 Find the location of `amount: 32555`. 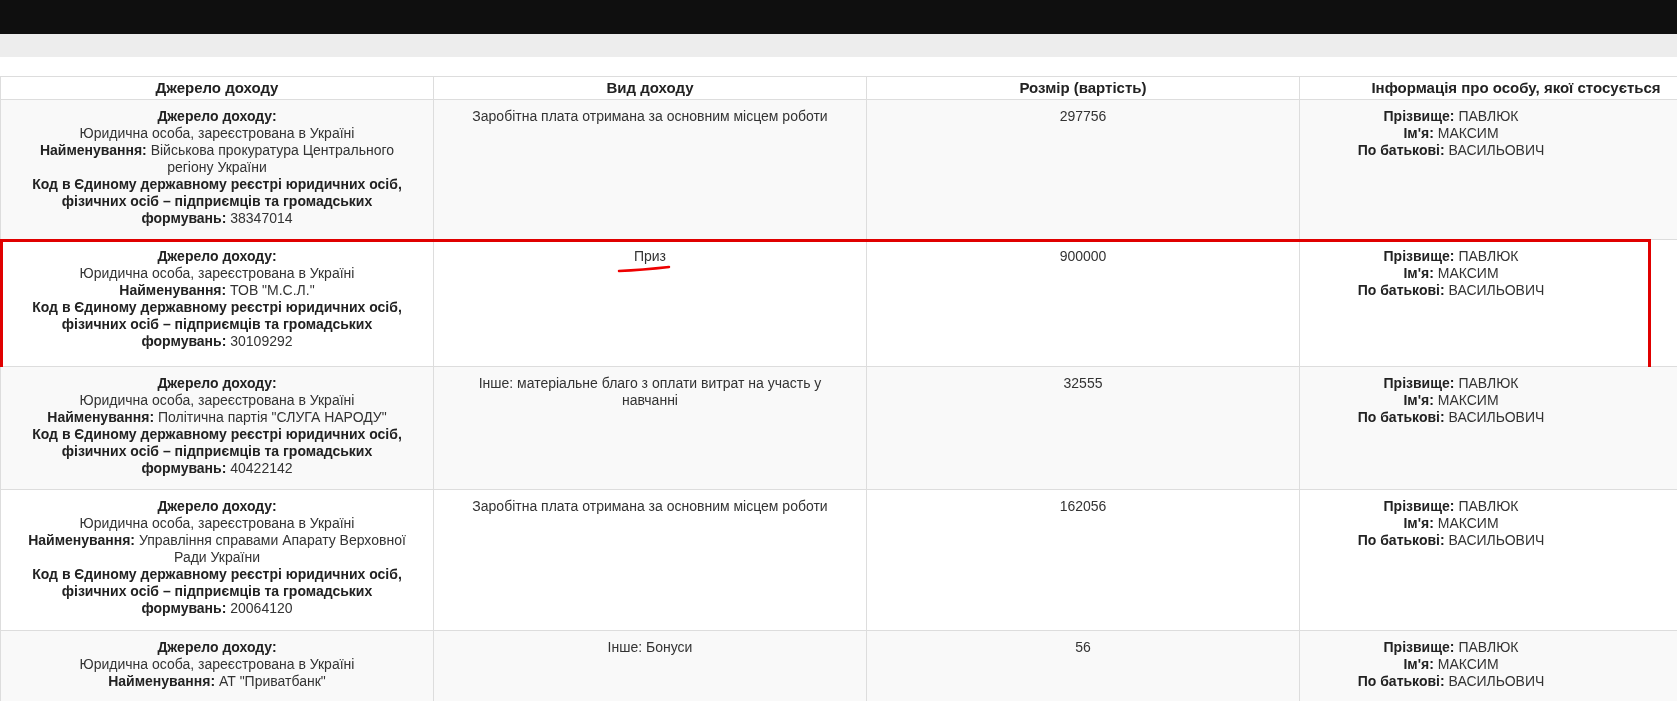

amount: 32555 is located at coordinates (1083, 383).